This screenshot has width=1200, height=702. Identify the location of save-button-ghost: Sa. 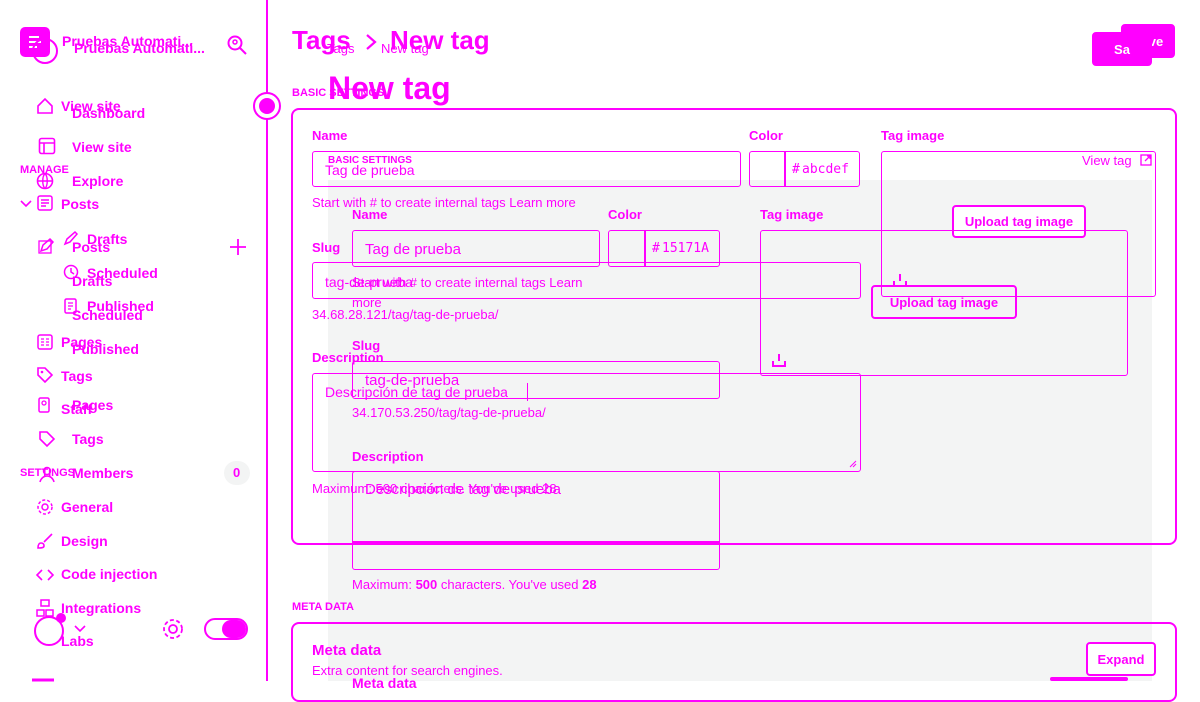
(1122, 49).